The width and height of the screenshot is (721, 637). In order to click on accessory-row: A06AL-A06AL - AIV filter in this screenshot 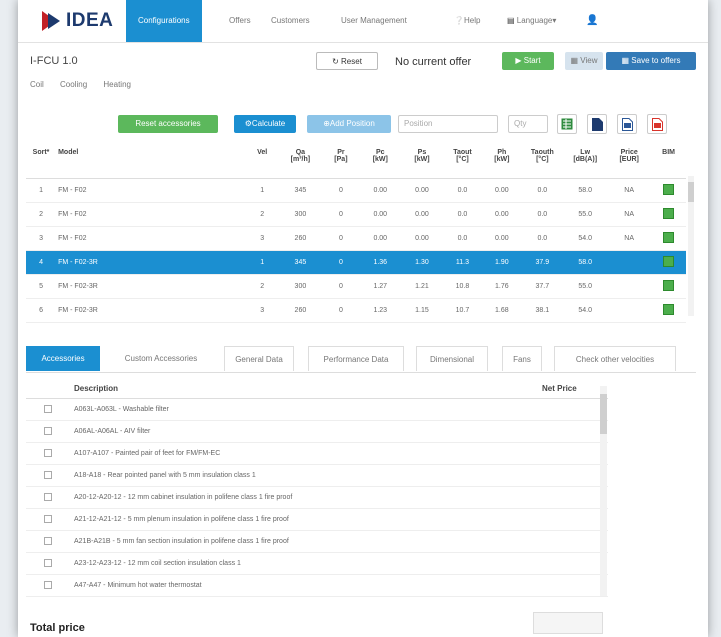, I will do `click(317, 432)`.